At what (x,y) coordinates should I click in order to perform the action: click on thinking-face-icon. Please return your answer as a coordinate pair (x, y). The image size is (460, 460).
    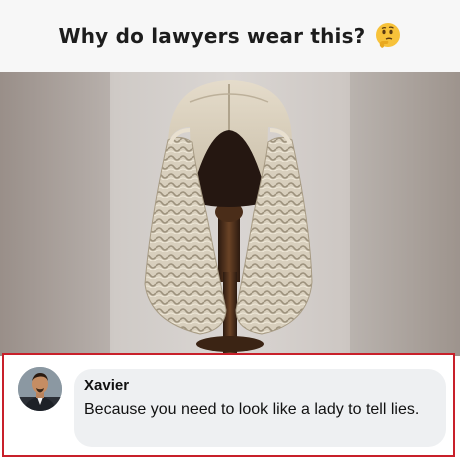
    Looking at the image, I should click on (387, 35).